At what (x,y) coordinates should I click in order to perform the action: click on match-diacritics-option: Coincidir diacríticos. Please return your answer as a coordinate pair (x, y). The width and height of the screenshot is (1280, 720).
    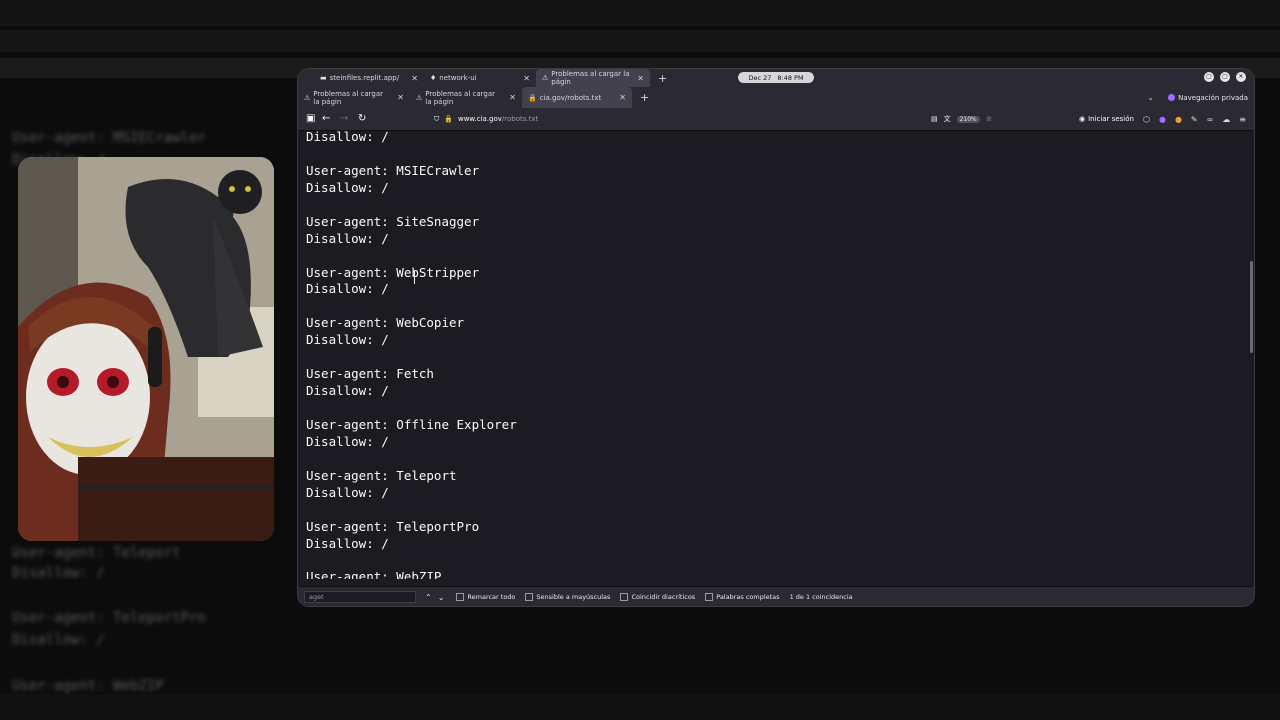
    Looking at the image, I should click on (657, 597).